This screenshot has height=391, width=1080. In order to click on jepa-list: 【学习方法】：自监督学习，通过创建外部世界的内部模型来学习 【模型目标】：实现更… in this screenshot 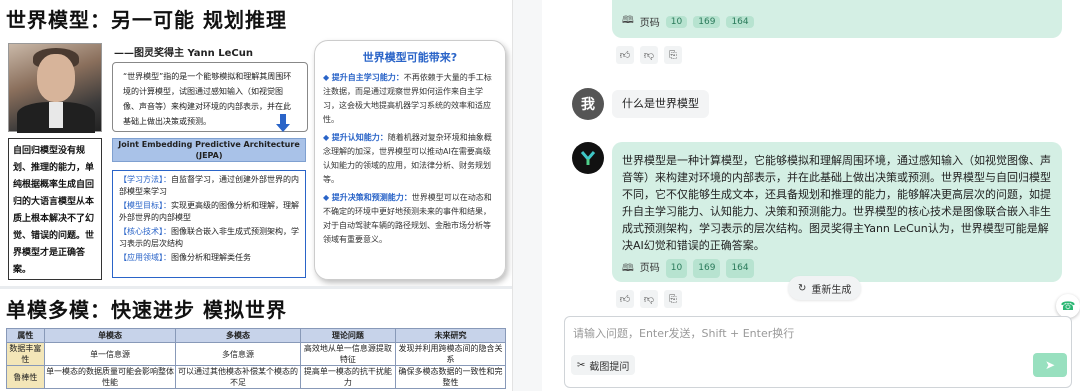, I will do `click(209, 224)`.